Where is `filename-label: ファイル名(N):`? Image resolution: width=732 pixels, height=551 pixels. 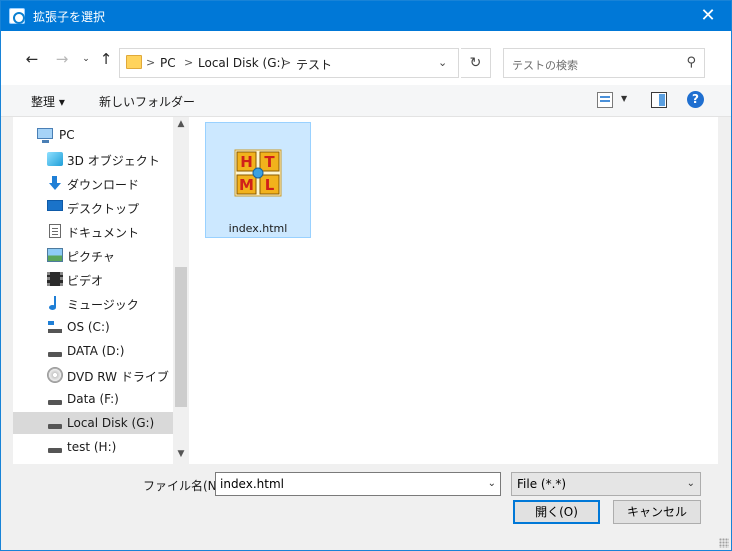 filename-label: ファイル名(N): is located at coordinates (184, 486).